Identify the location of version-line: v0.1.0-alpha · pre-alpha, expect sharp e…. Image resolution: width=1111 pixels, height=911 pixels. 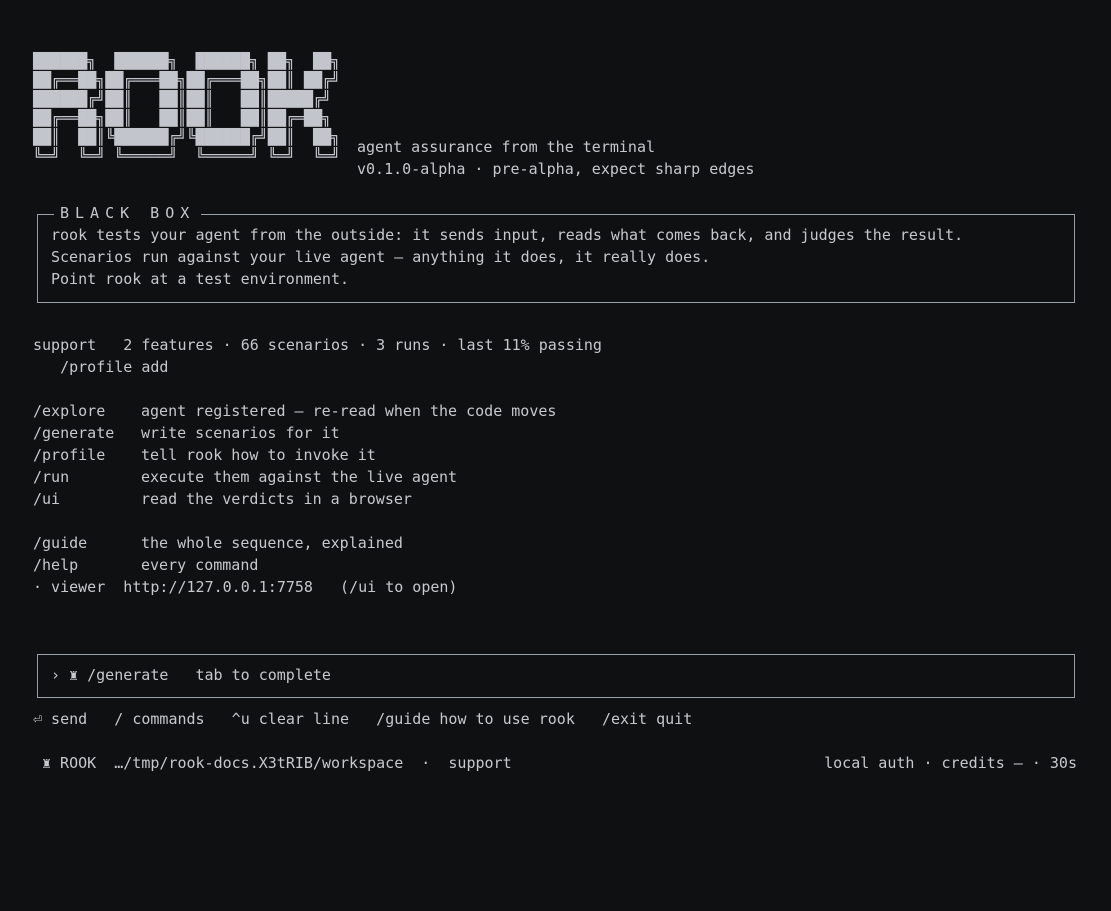
(556, 169).